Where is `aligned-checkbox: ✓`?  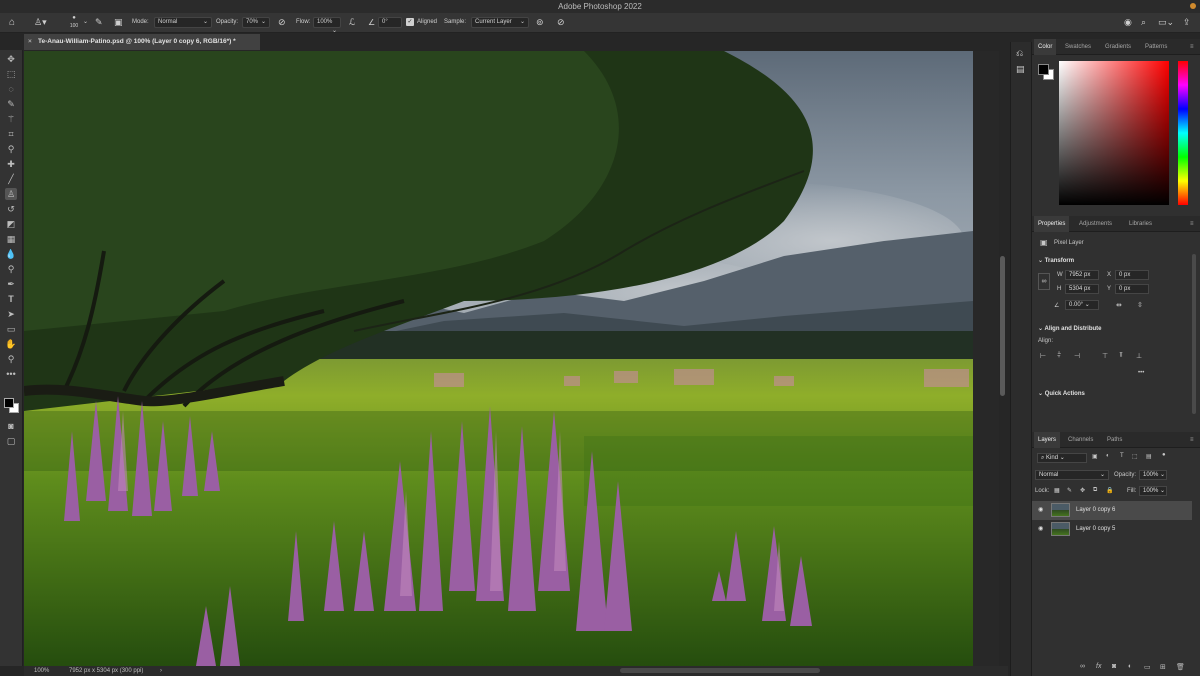
aligned-checkbox: ✓ is located at coordinates (410, 22).